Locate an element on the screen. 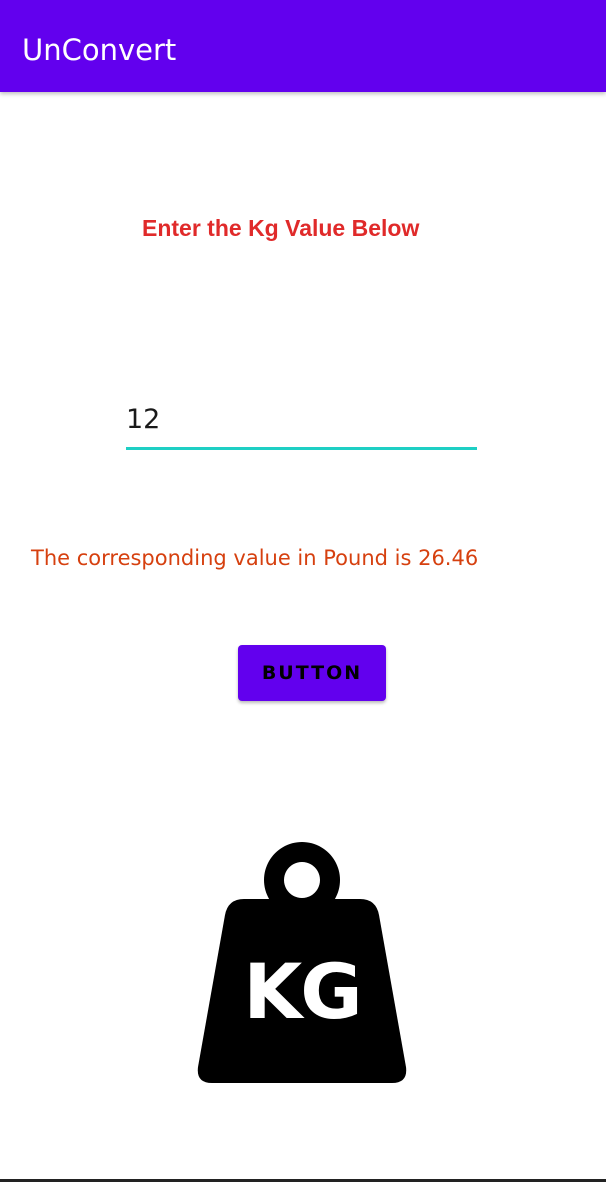 The height and width of the screenshot is (1182, 606). input-prompt-label: Enter the Kg Value Below is located at coordinates (281, 228).